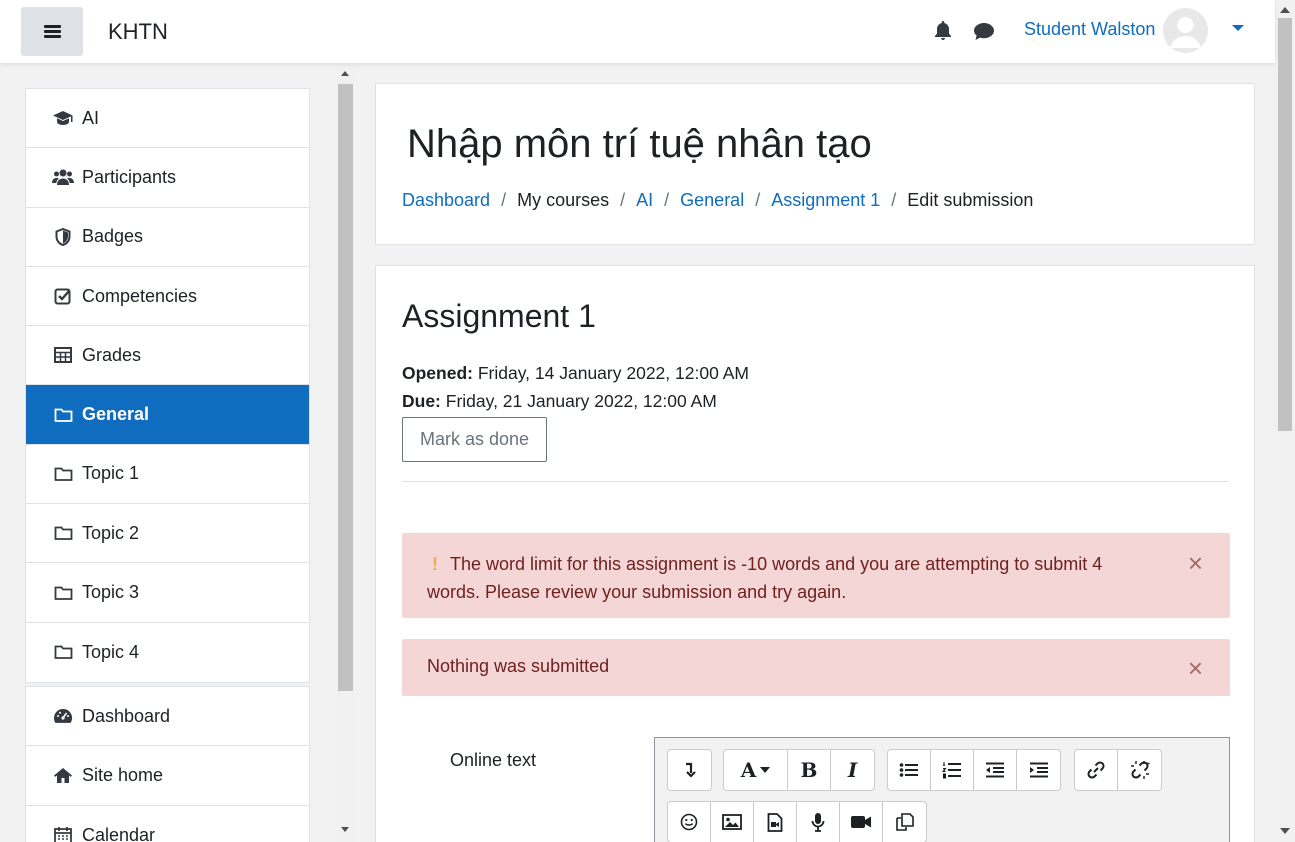 This screenshot has width=1295, height=842. I want to click on nav-item-participants: Participants, so click(167, 178).